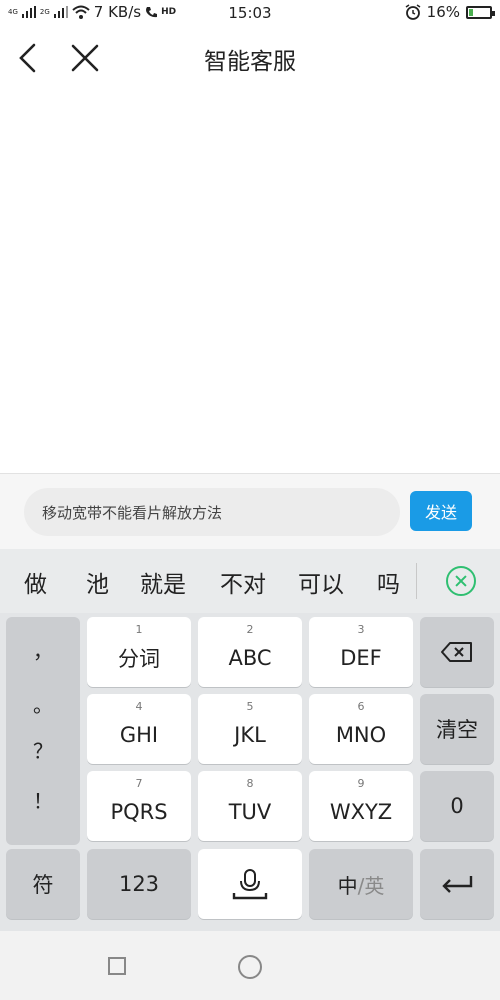 The image size is (500, 1000). What do you see at coordinates (139, 735) in the screenshot?
I see `key-label: GHI` at bounding box center [139, 735].